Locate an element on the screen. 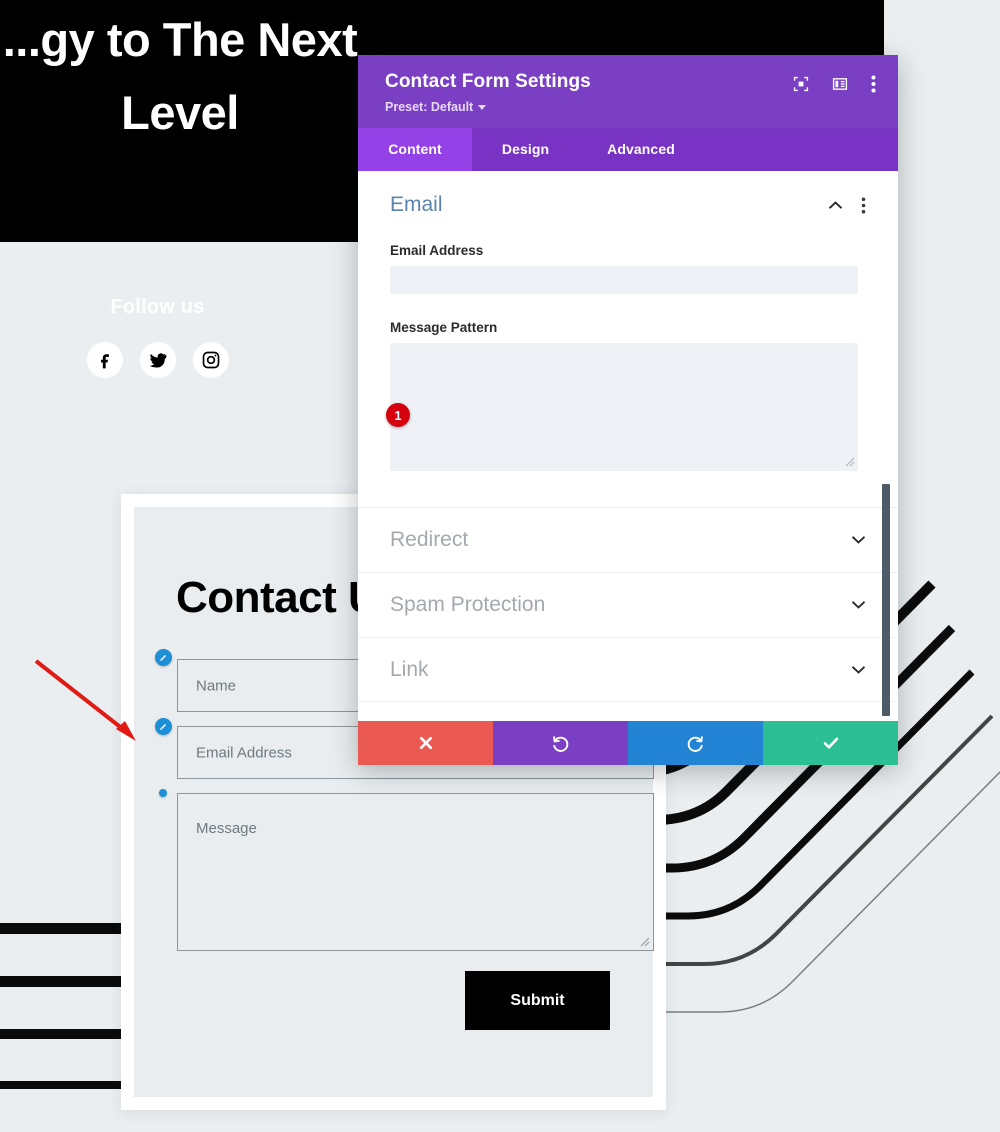 The height and width of the screenshot is (1132, 1000). section-email-tools is located at coordinates (847, 205).